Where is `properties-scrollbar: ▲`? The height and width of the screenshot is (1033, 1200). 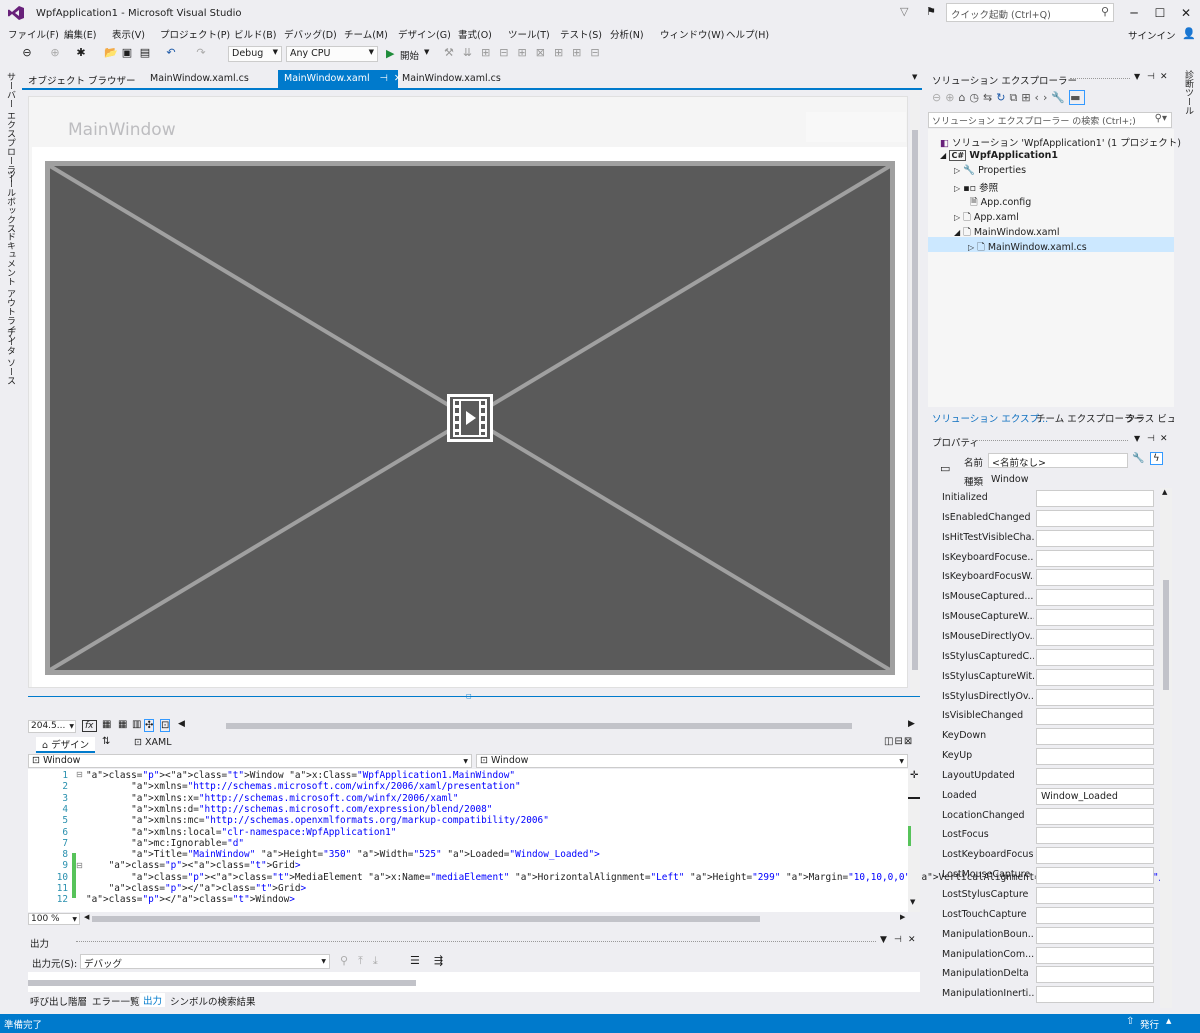
properties-scrollbar: ▲ is located at coordinates (1166, 748).